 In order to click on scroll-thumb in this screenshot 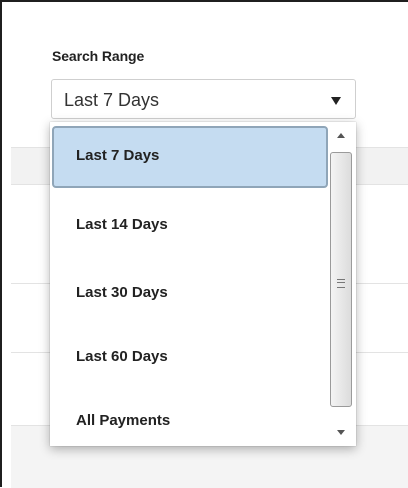, I will do `click(341, 279)`.